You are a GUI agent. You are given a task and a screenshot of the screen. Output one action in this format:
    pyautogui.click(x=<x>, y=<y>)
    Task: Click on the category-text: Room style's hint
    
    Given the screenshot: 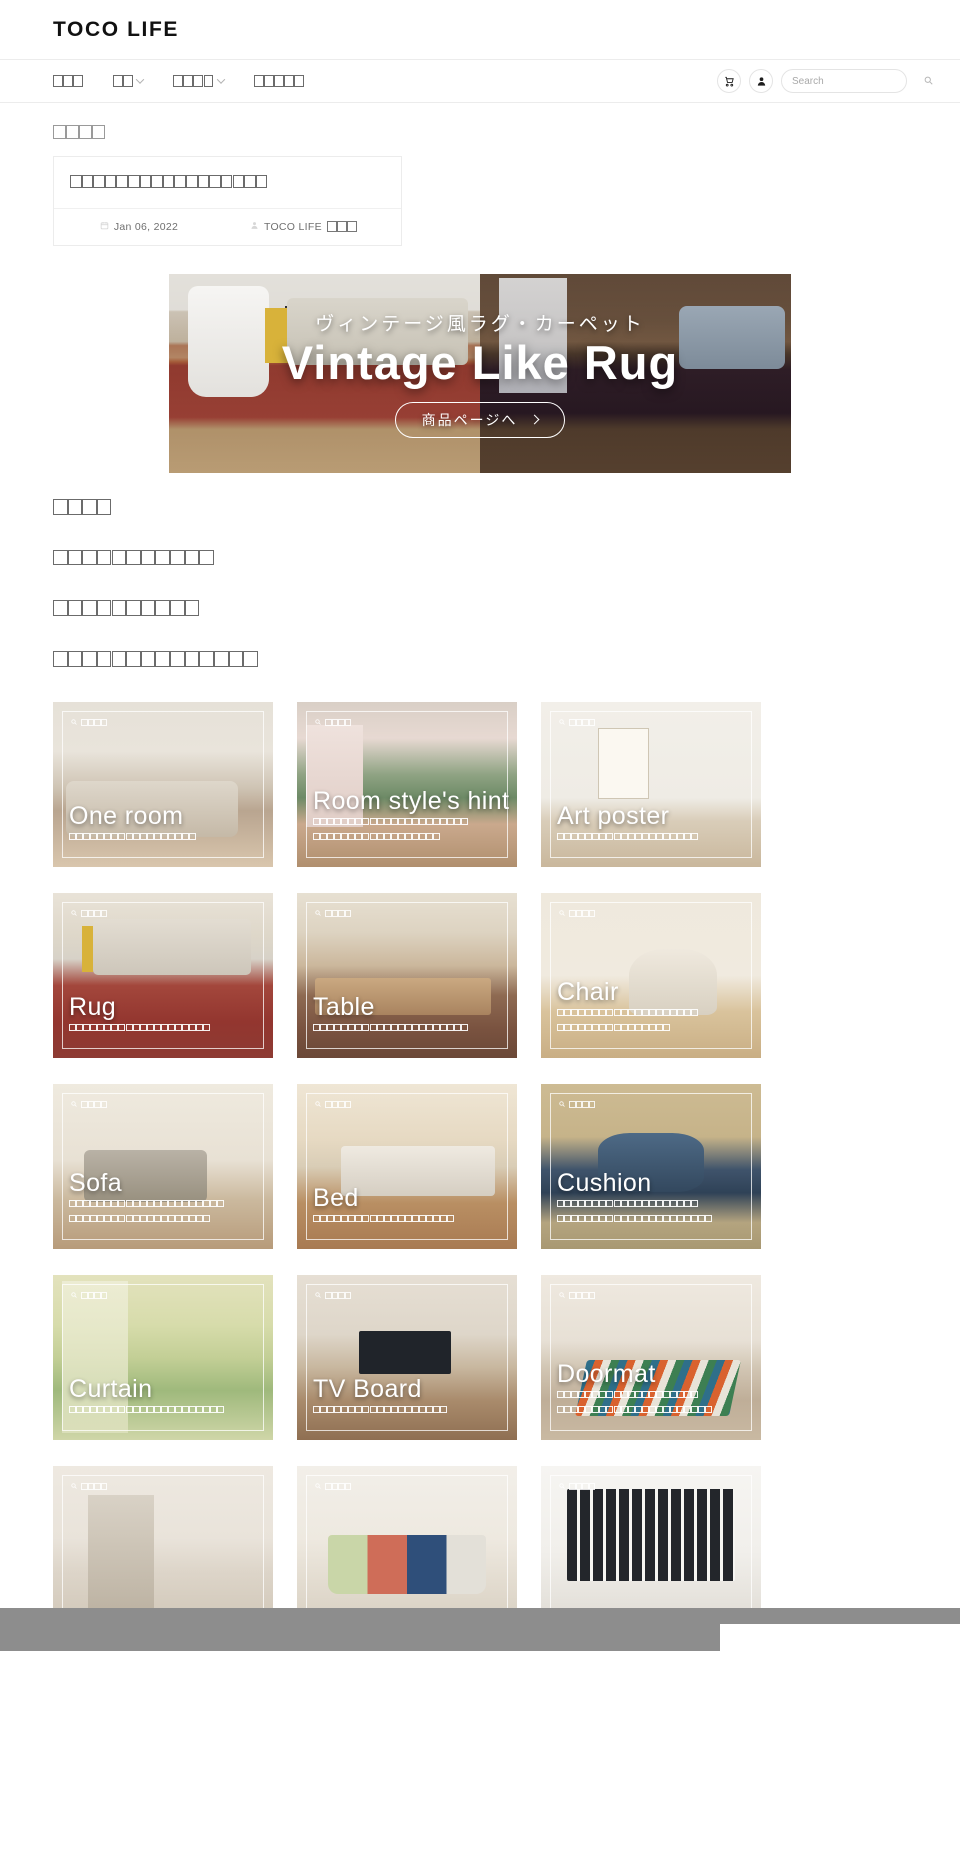 What is the action you would take?
    pyautogui.click(x=411, y=816)
    